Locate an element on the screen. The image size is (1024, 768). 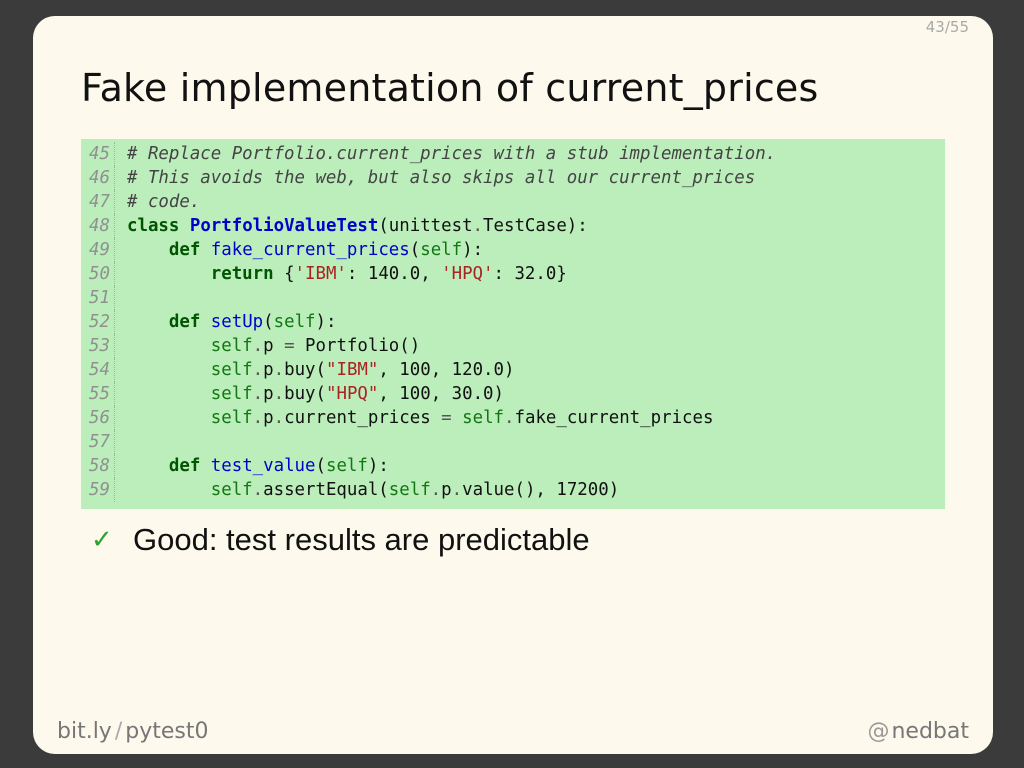
line-number: 45 is located at coordinates (98, 154).